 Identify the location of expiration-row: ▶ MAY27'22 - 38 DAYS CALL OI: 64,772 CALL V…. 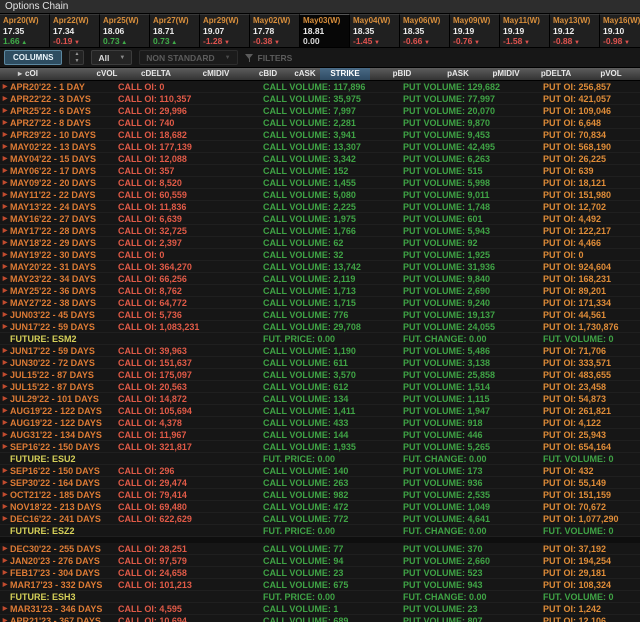
(320, 303).